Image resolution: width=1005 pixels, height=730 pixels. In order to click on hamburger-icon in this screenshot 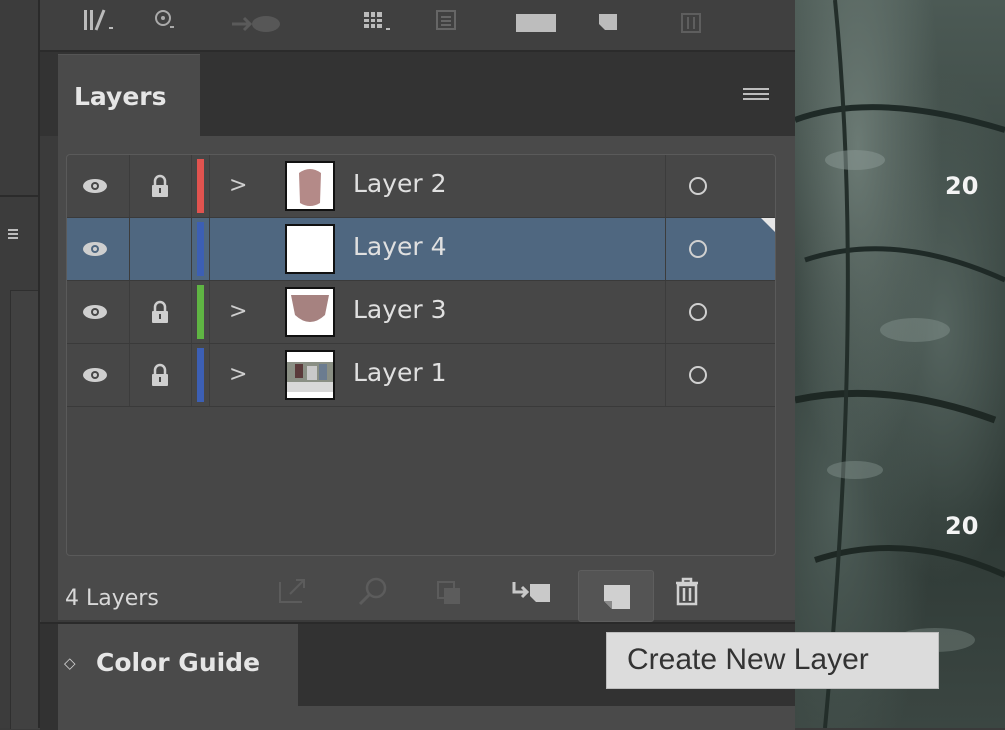, I will do `click(756, 95)`.